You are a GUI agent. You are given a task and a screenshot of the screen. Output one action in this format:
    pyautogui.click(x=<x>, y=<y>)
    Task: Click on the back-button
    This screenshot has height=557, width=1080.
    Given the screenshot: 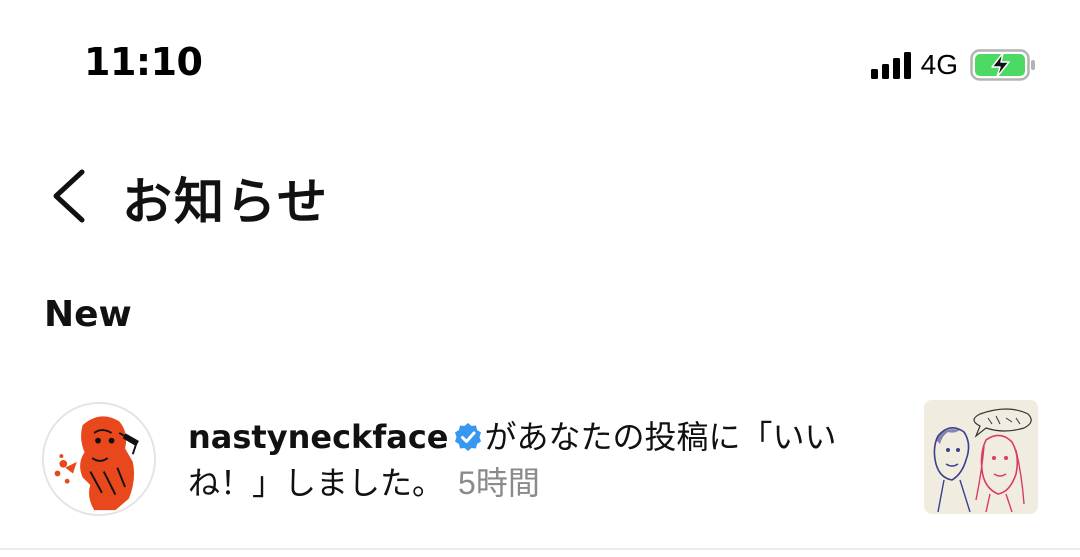 What is the action you would take?
    pyautogui.click(x=72, y=196)
    